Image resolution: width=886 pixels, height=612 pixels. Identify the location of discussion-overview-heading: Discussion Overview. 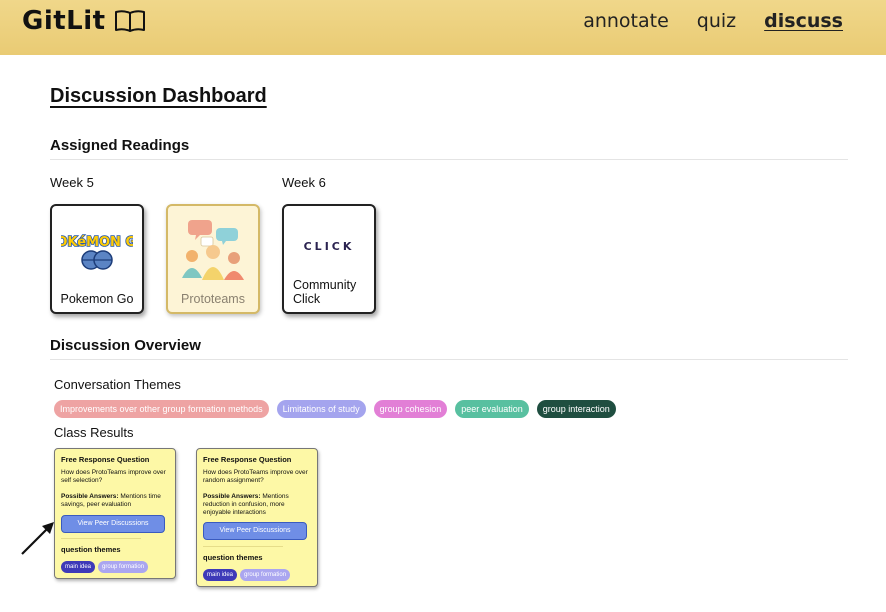
(125, 345).